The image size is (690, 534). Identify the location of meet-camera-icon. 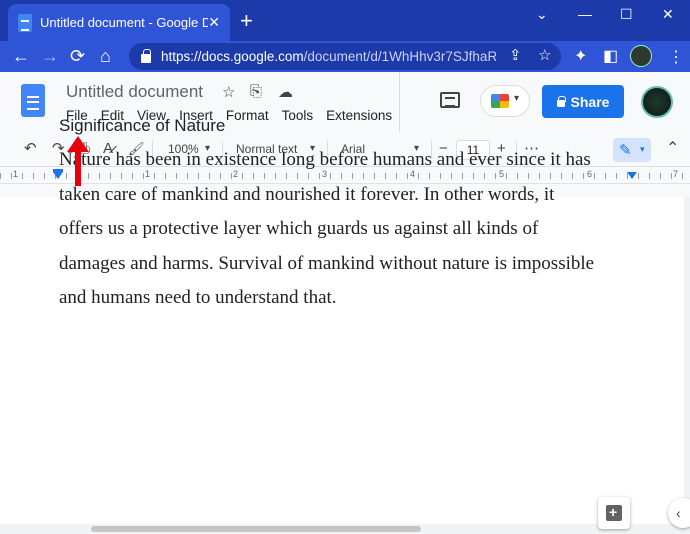
(500, 101).